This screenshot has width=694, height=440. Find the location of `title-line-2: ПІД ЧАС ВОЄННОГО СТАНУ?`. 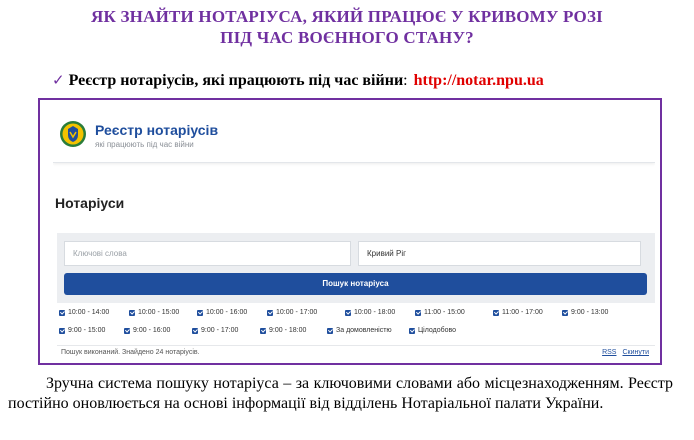

title-line-2: ПІД ЧАС ВОЄННОГО СТАНУ? is located at coordinates (347, 37).